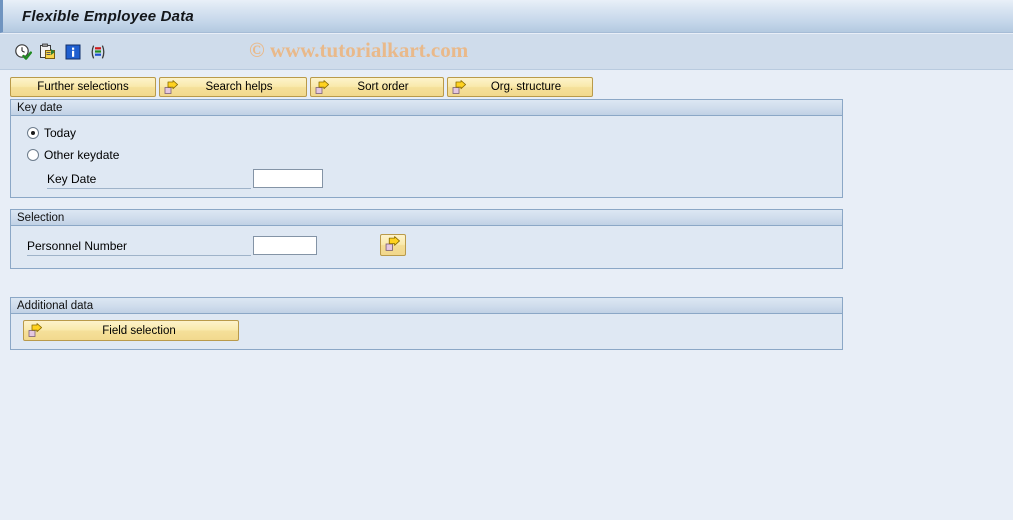 The height and width of the screenshot is (520, 1013). Describe the element at coordinates (23, 52) in the screenshot. I see `execute-clock-icon` at that location.